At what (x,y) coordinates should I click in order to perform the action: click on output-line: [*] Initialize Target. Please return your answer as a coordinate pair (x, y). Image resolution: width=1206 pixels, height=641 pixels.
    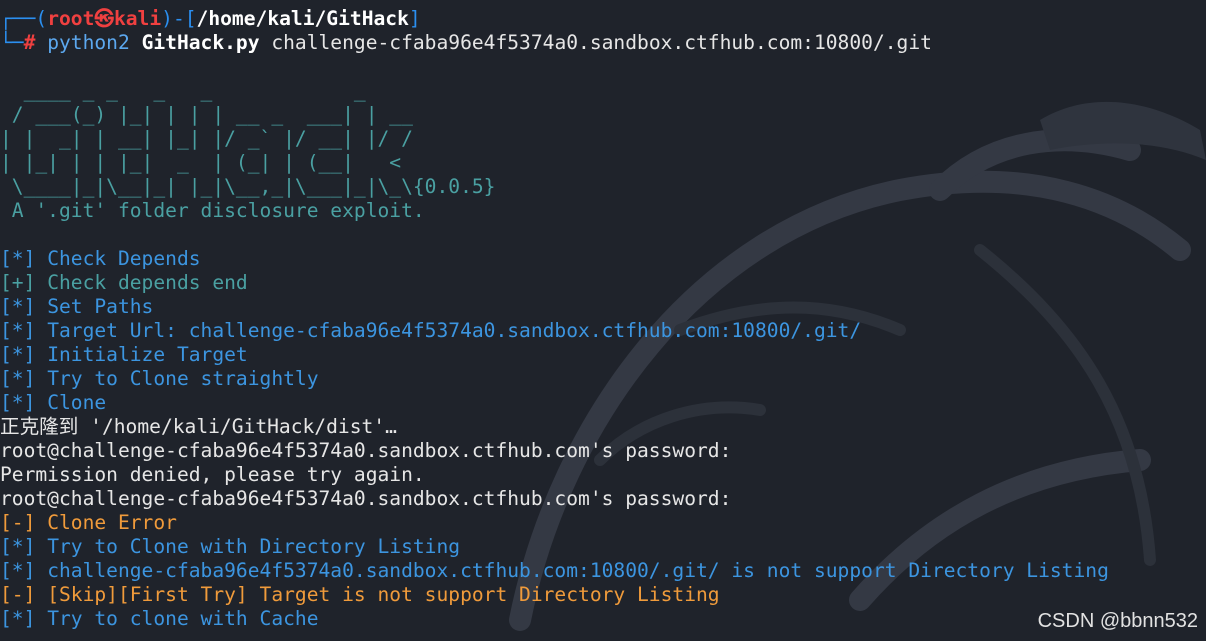
    Looking at the image, I should click on (124, 355).